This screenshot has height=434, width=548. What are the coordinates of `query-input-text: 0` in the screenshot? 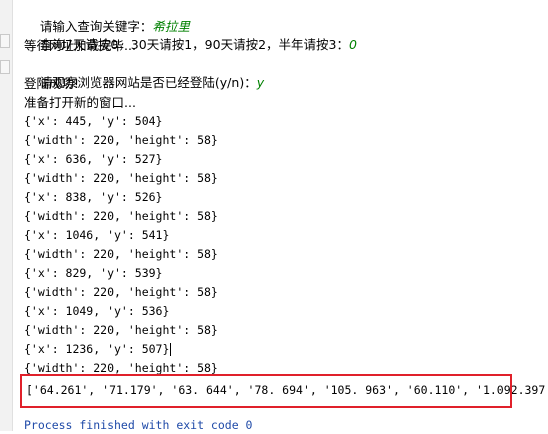 It's located at (352, 44).